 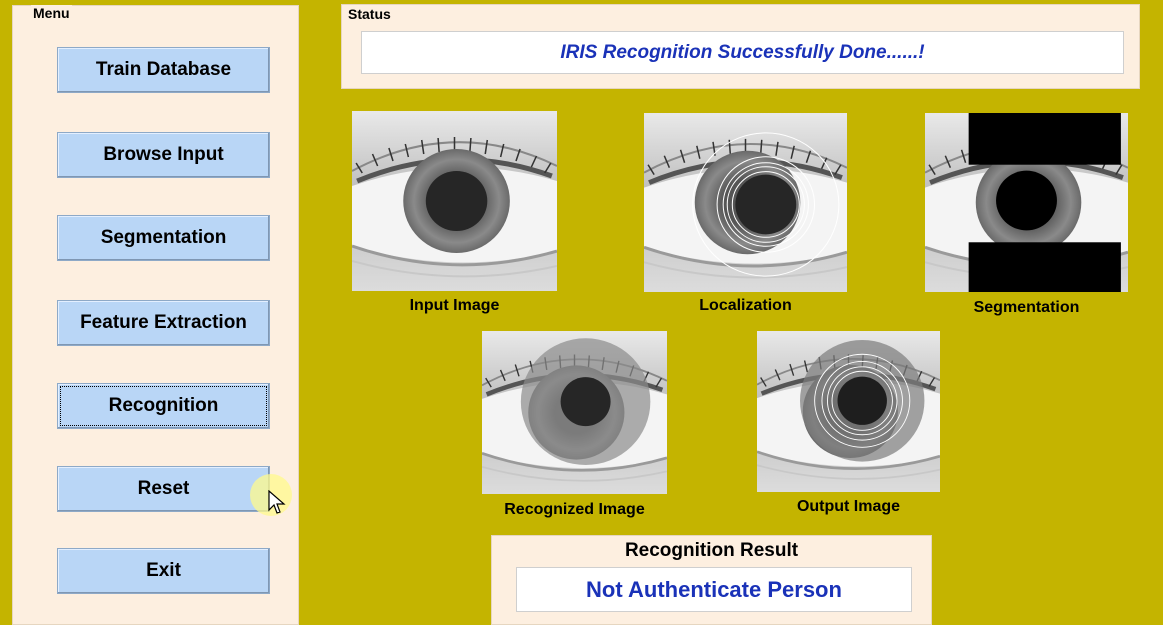 I want to click on input-image, so click(x=454, y=201).